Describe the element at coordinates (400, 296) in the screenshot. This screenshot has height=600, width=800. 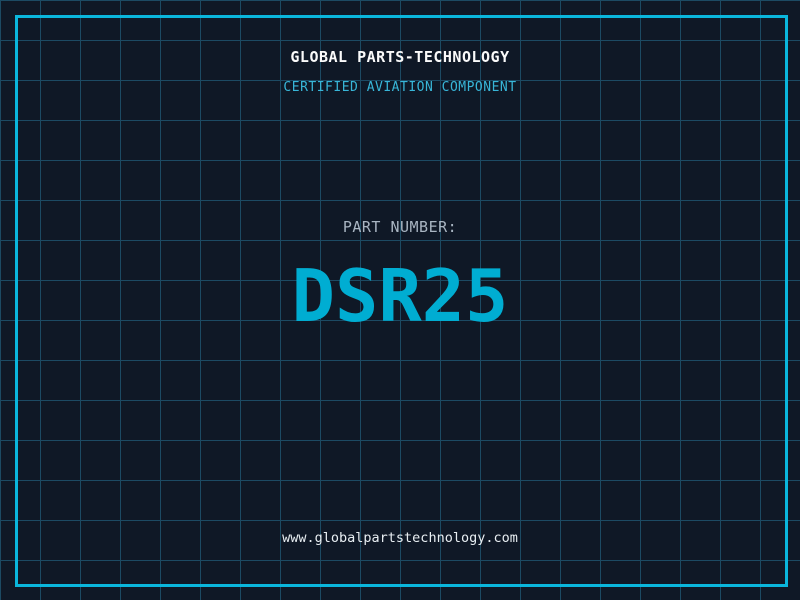
I see `part-number-value: DSR25` at that location.